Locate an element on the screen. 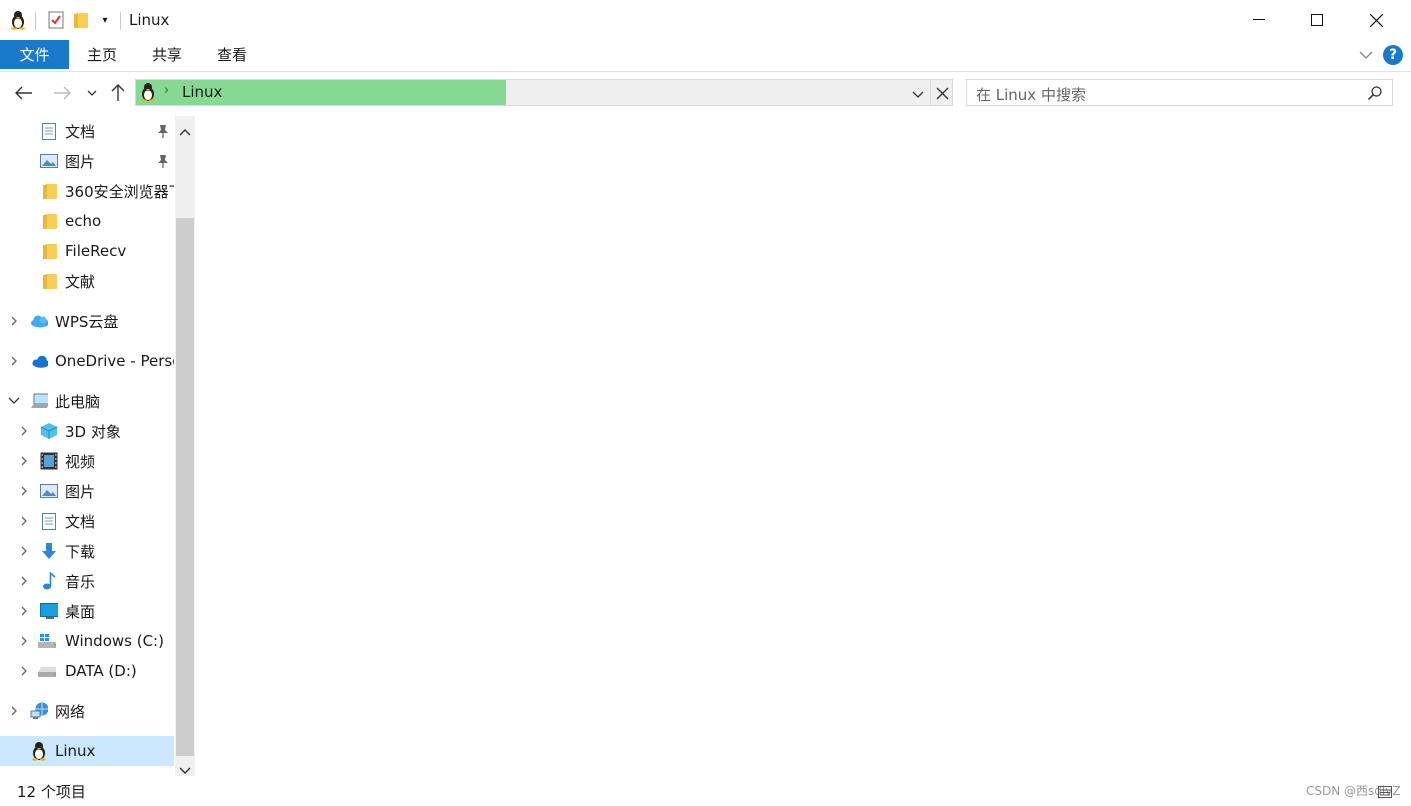 This screenshot has height=806, width=1411. videos-icon is located at coordinates (49, 461).